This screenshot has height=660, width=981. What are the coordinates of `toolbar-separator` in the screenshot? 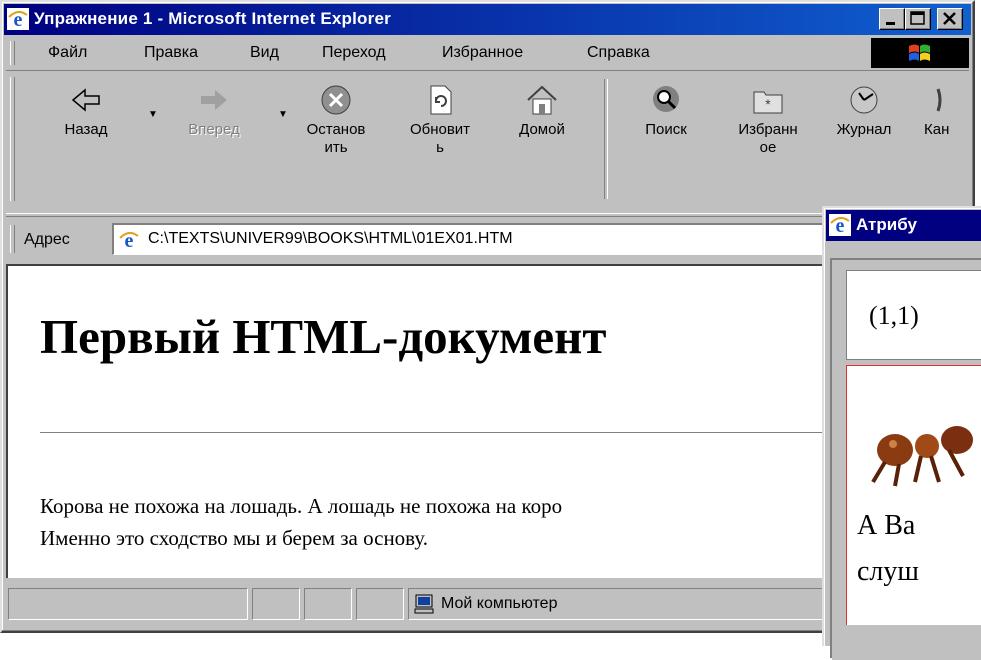 It's located at (606, 139).